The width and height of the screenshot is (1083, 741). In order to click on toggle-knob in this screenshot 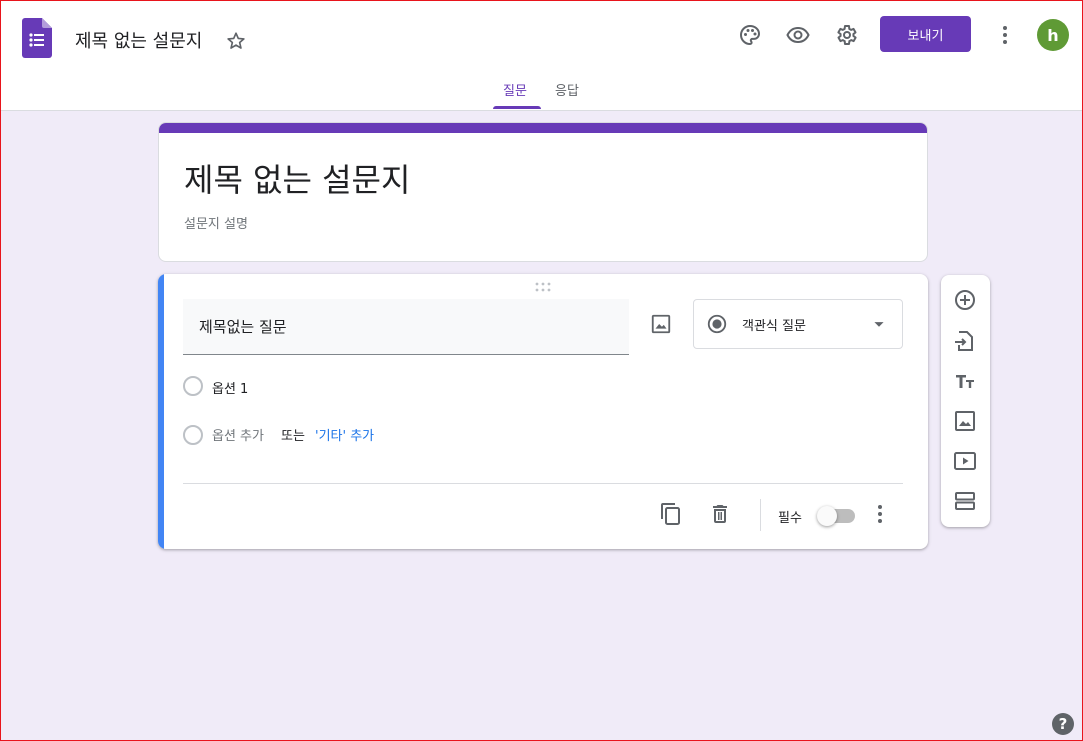, I will do `click(827, 516)`.